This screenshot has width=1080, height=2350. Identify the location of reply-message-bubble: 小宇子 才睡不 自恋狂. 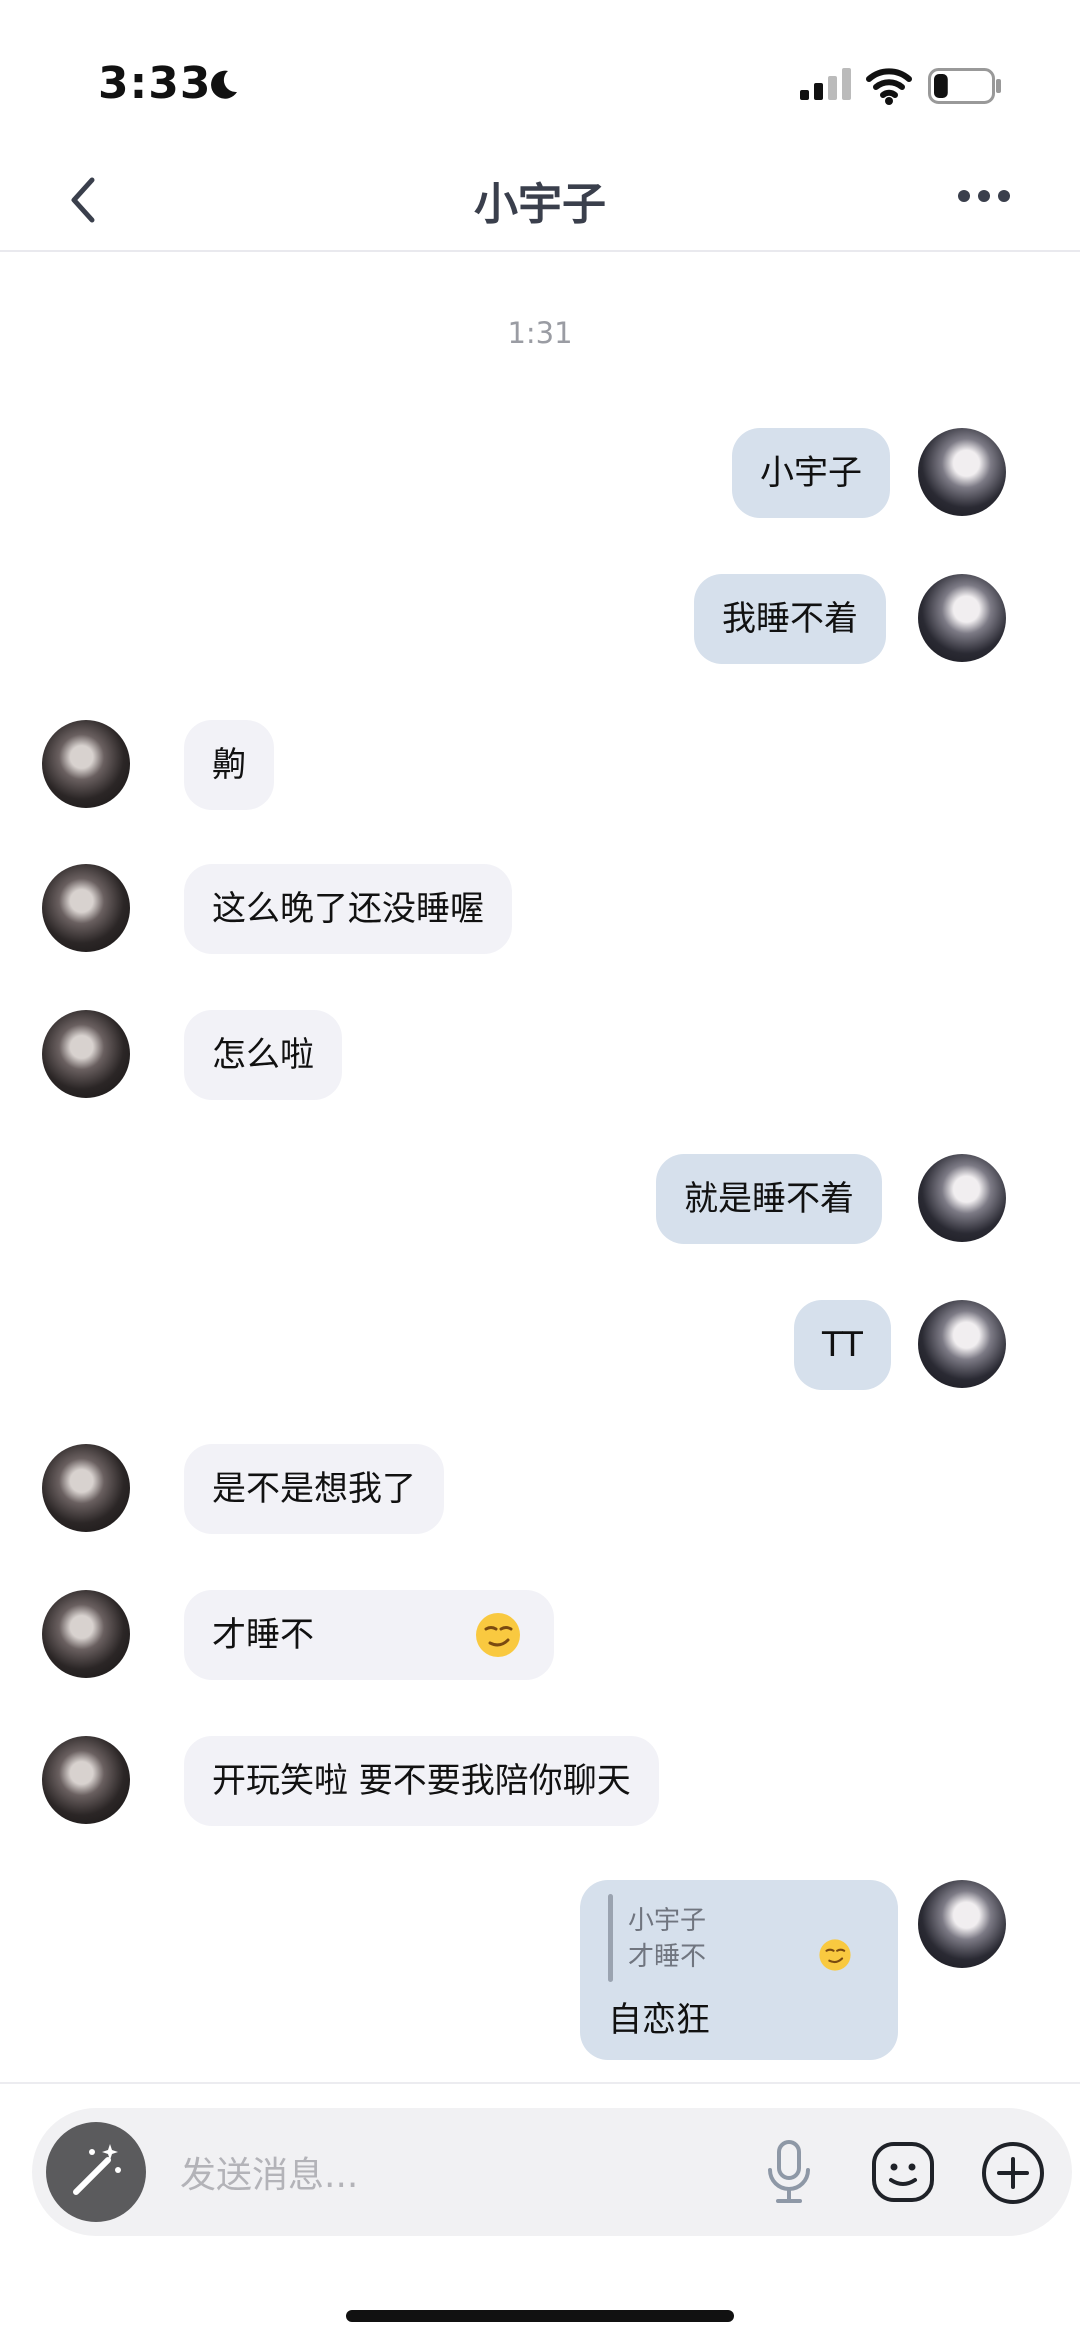
(739, 1970).